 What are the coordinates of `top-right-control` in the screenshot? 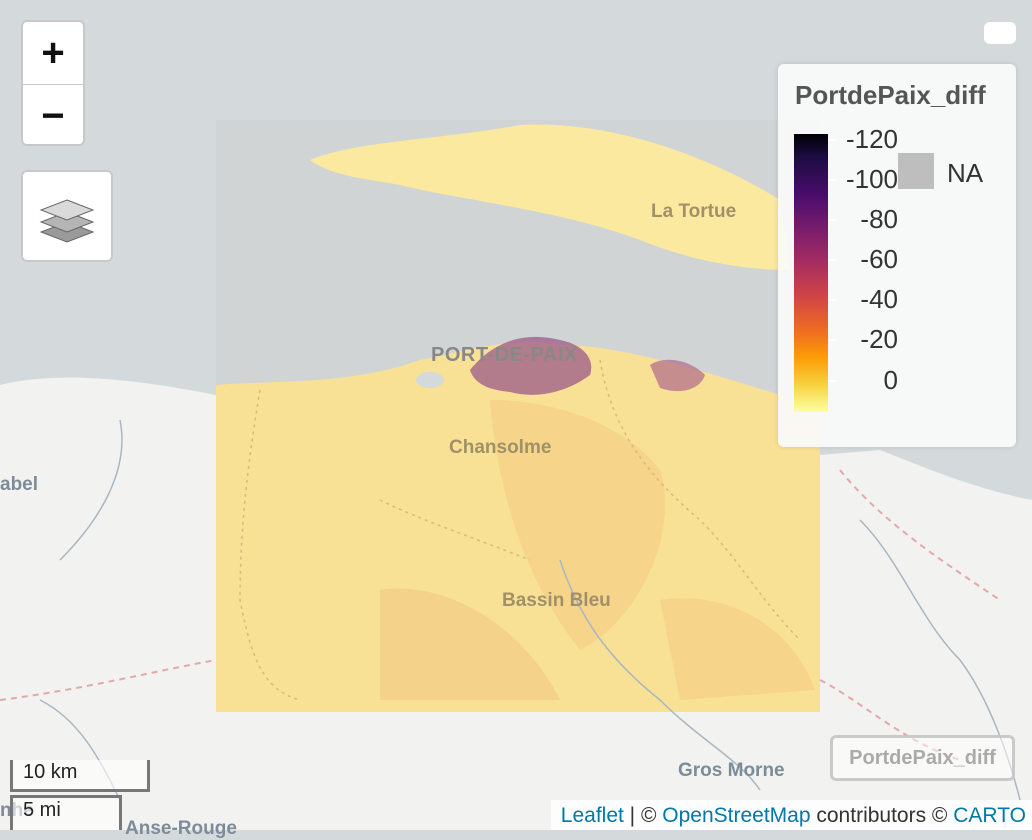 It's located at (1000, 33).